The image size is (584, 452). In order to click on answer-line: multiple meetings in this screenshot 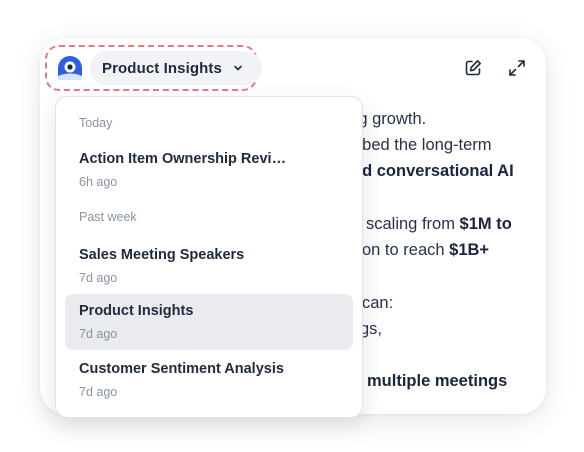, I will do `click(437, 381)`.